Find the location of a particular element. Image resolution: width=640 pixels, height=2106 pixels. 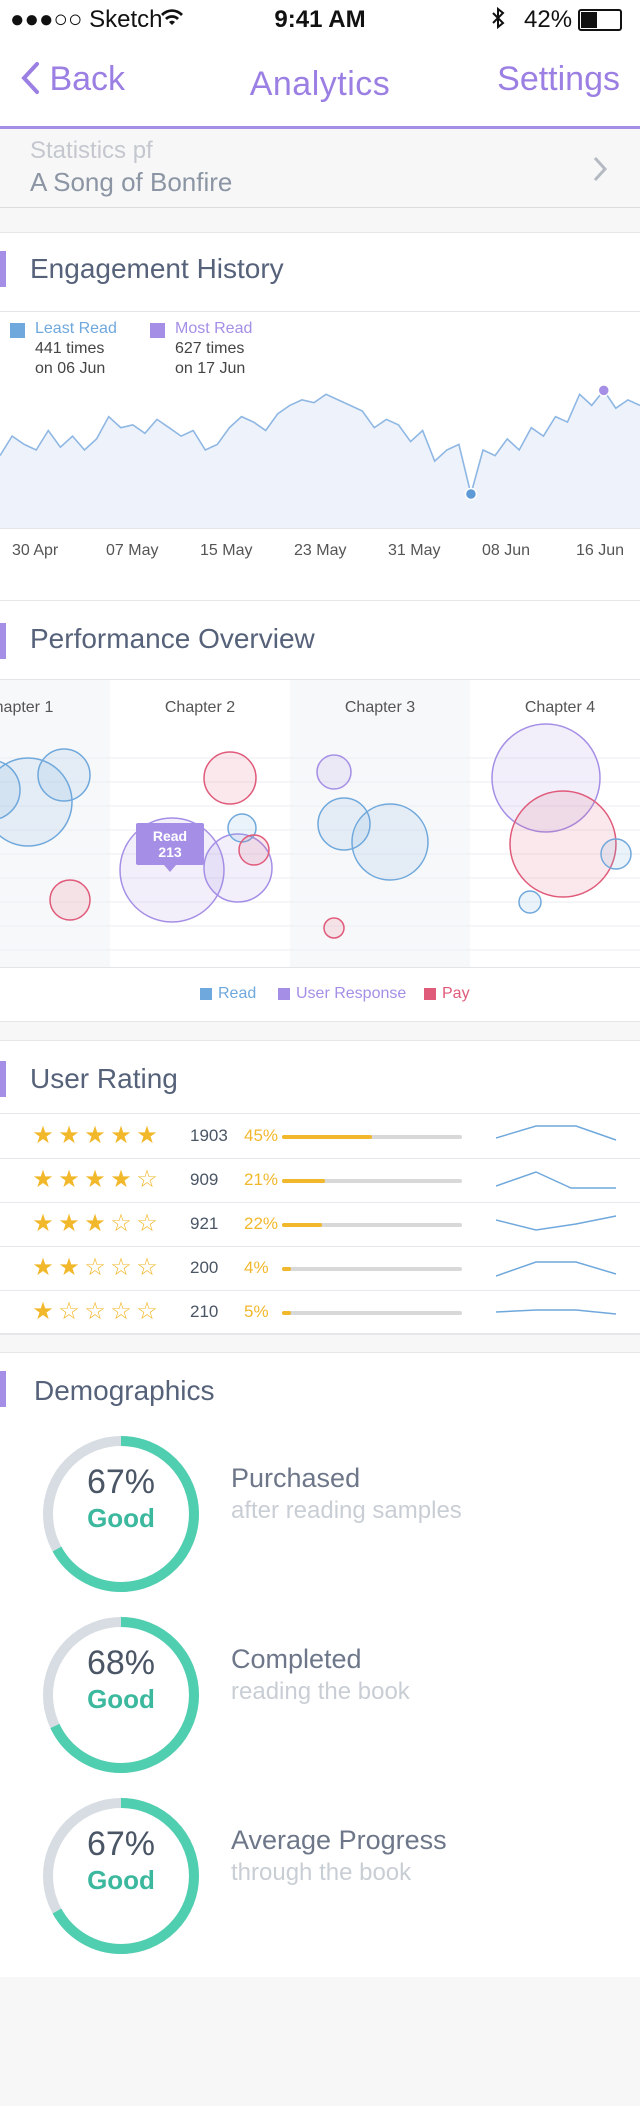

rating-percent: 45% is located at coordinates (261, 1135).